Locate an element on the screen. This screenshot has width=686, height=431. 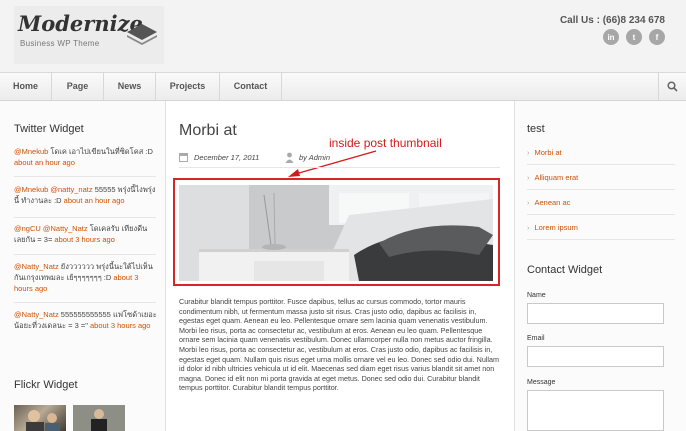
post-author: by Admin is located at coordinates (314, 157).